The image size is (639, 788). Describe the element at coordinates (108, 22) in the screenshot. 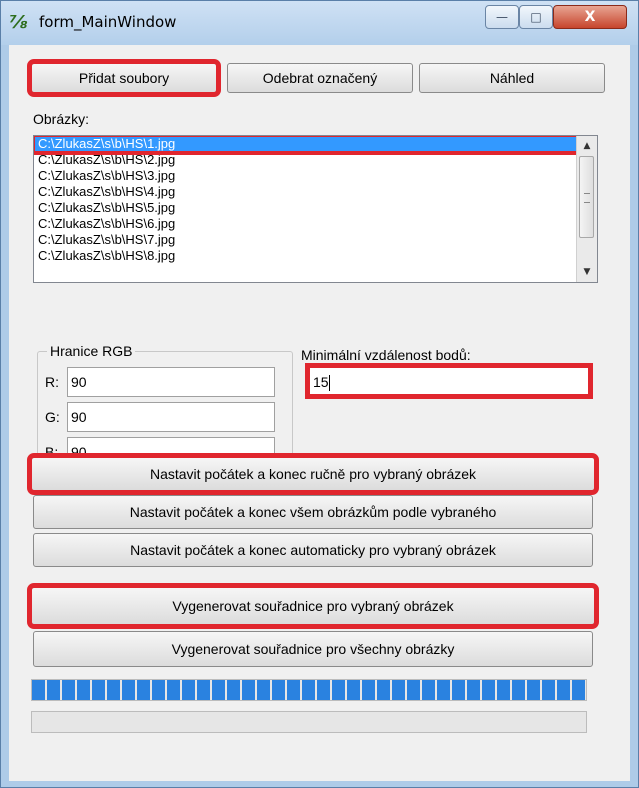

I see `window-title: form_MainWindow` at that location.